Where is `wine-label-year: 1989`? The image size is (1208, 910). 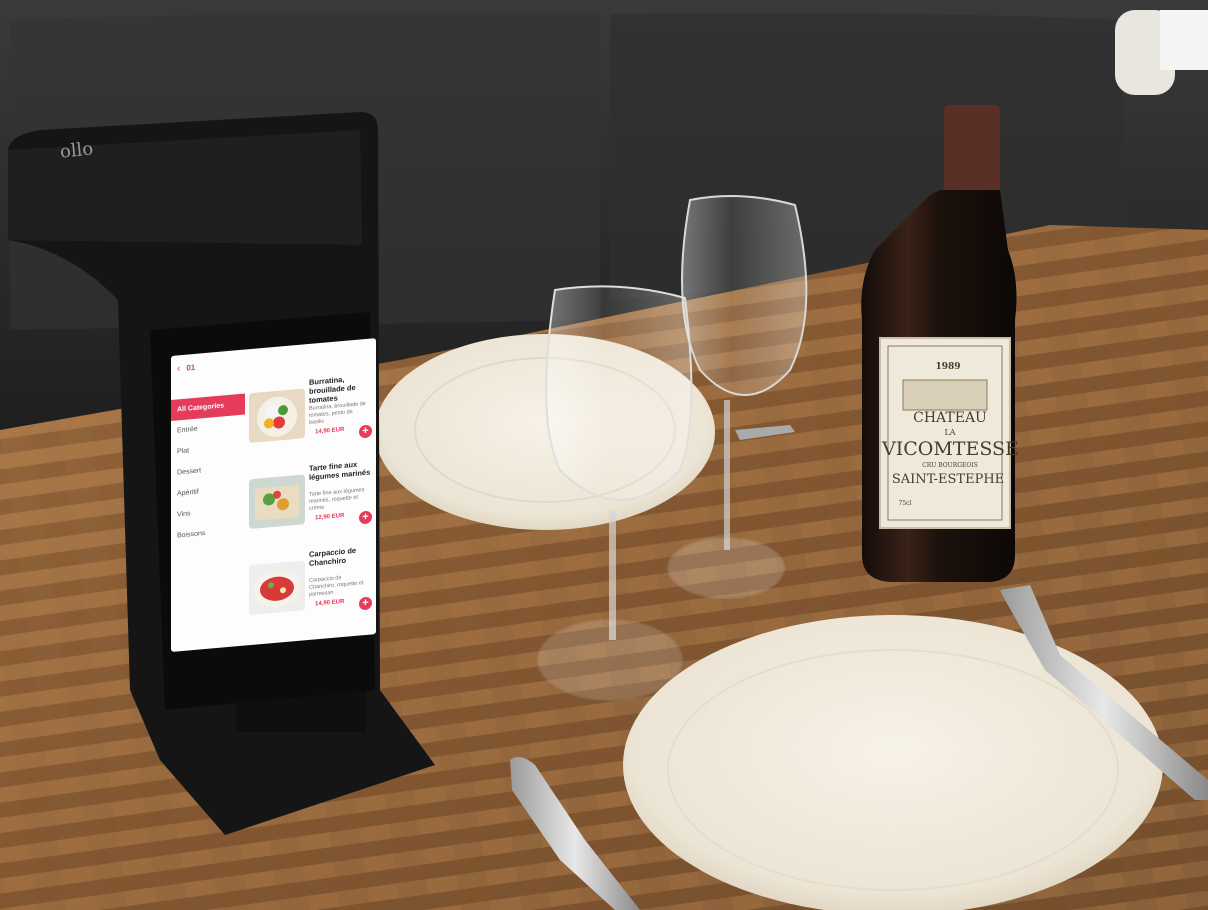
wine-label-year: 1989 is located at coordinates (948, 367).